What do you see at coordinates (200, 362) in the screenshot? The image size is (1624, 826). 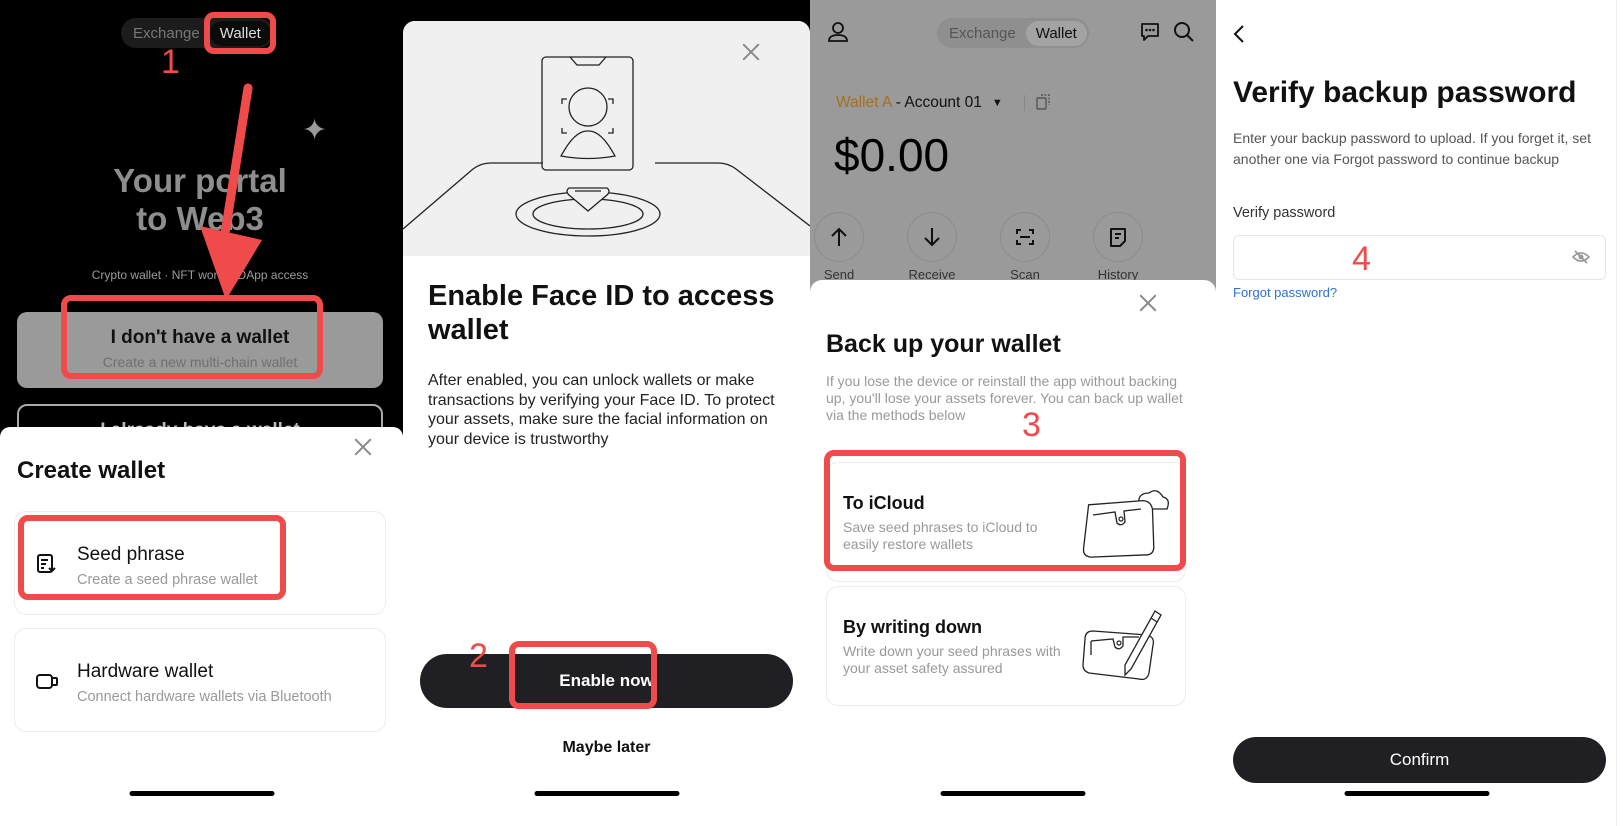 I see `no-wallet-subtitle: Create a new multi-chain wallet` at bounding box center [200, 362].